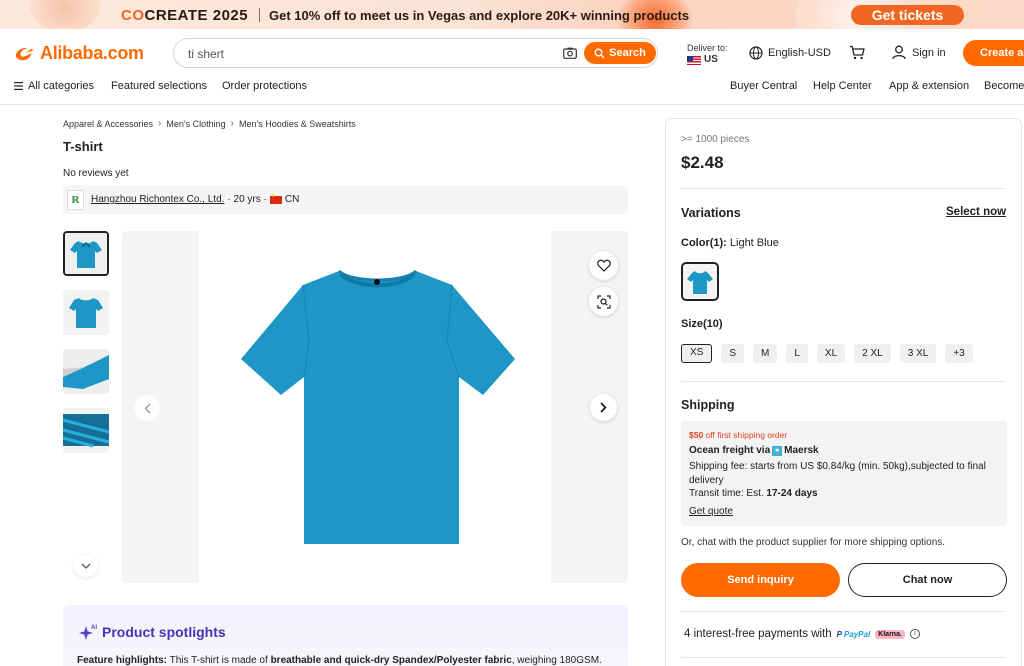 This screenshot has height=666, width=1024. Describe the element at coordinates (853, 634) in the screenshot. I see `paypal-logo: P PayPal` at that location.